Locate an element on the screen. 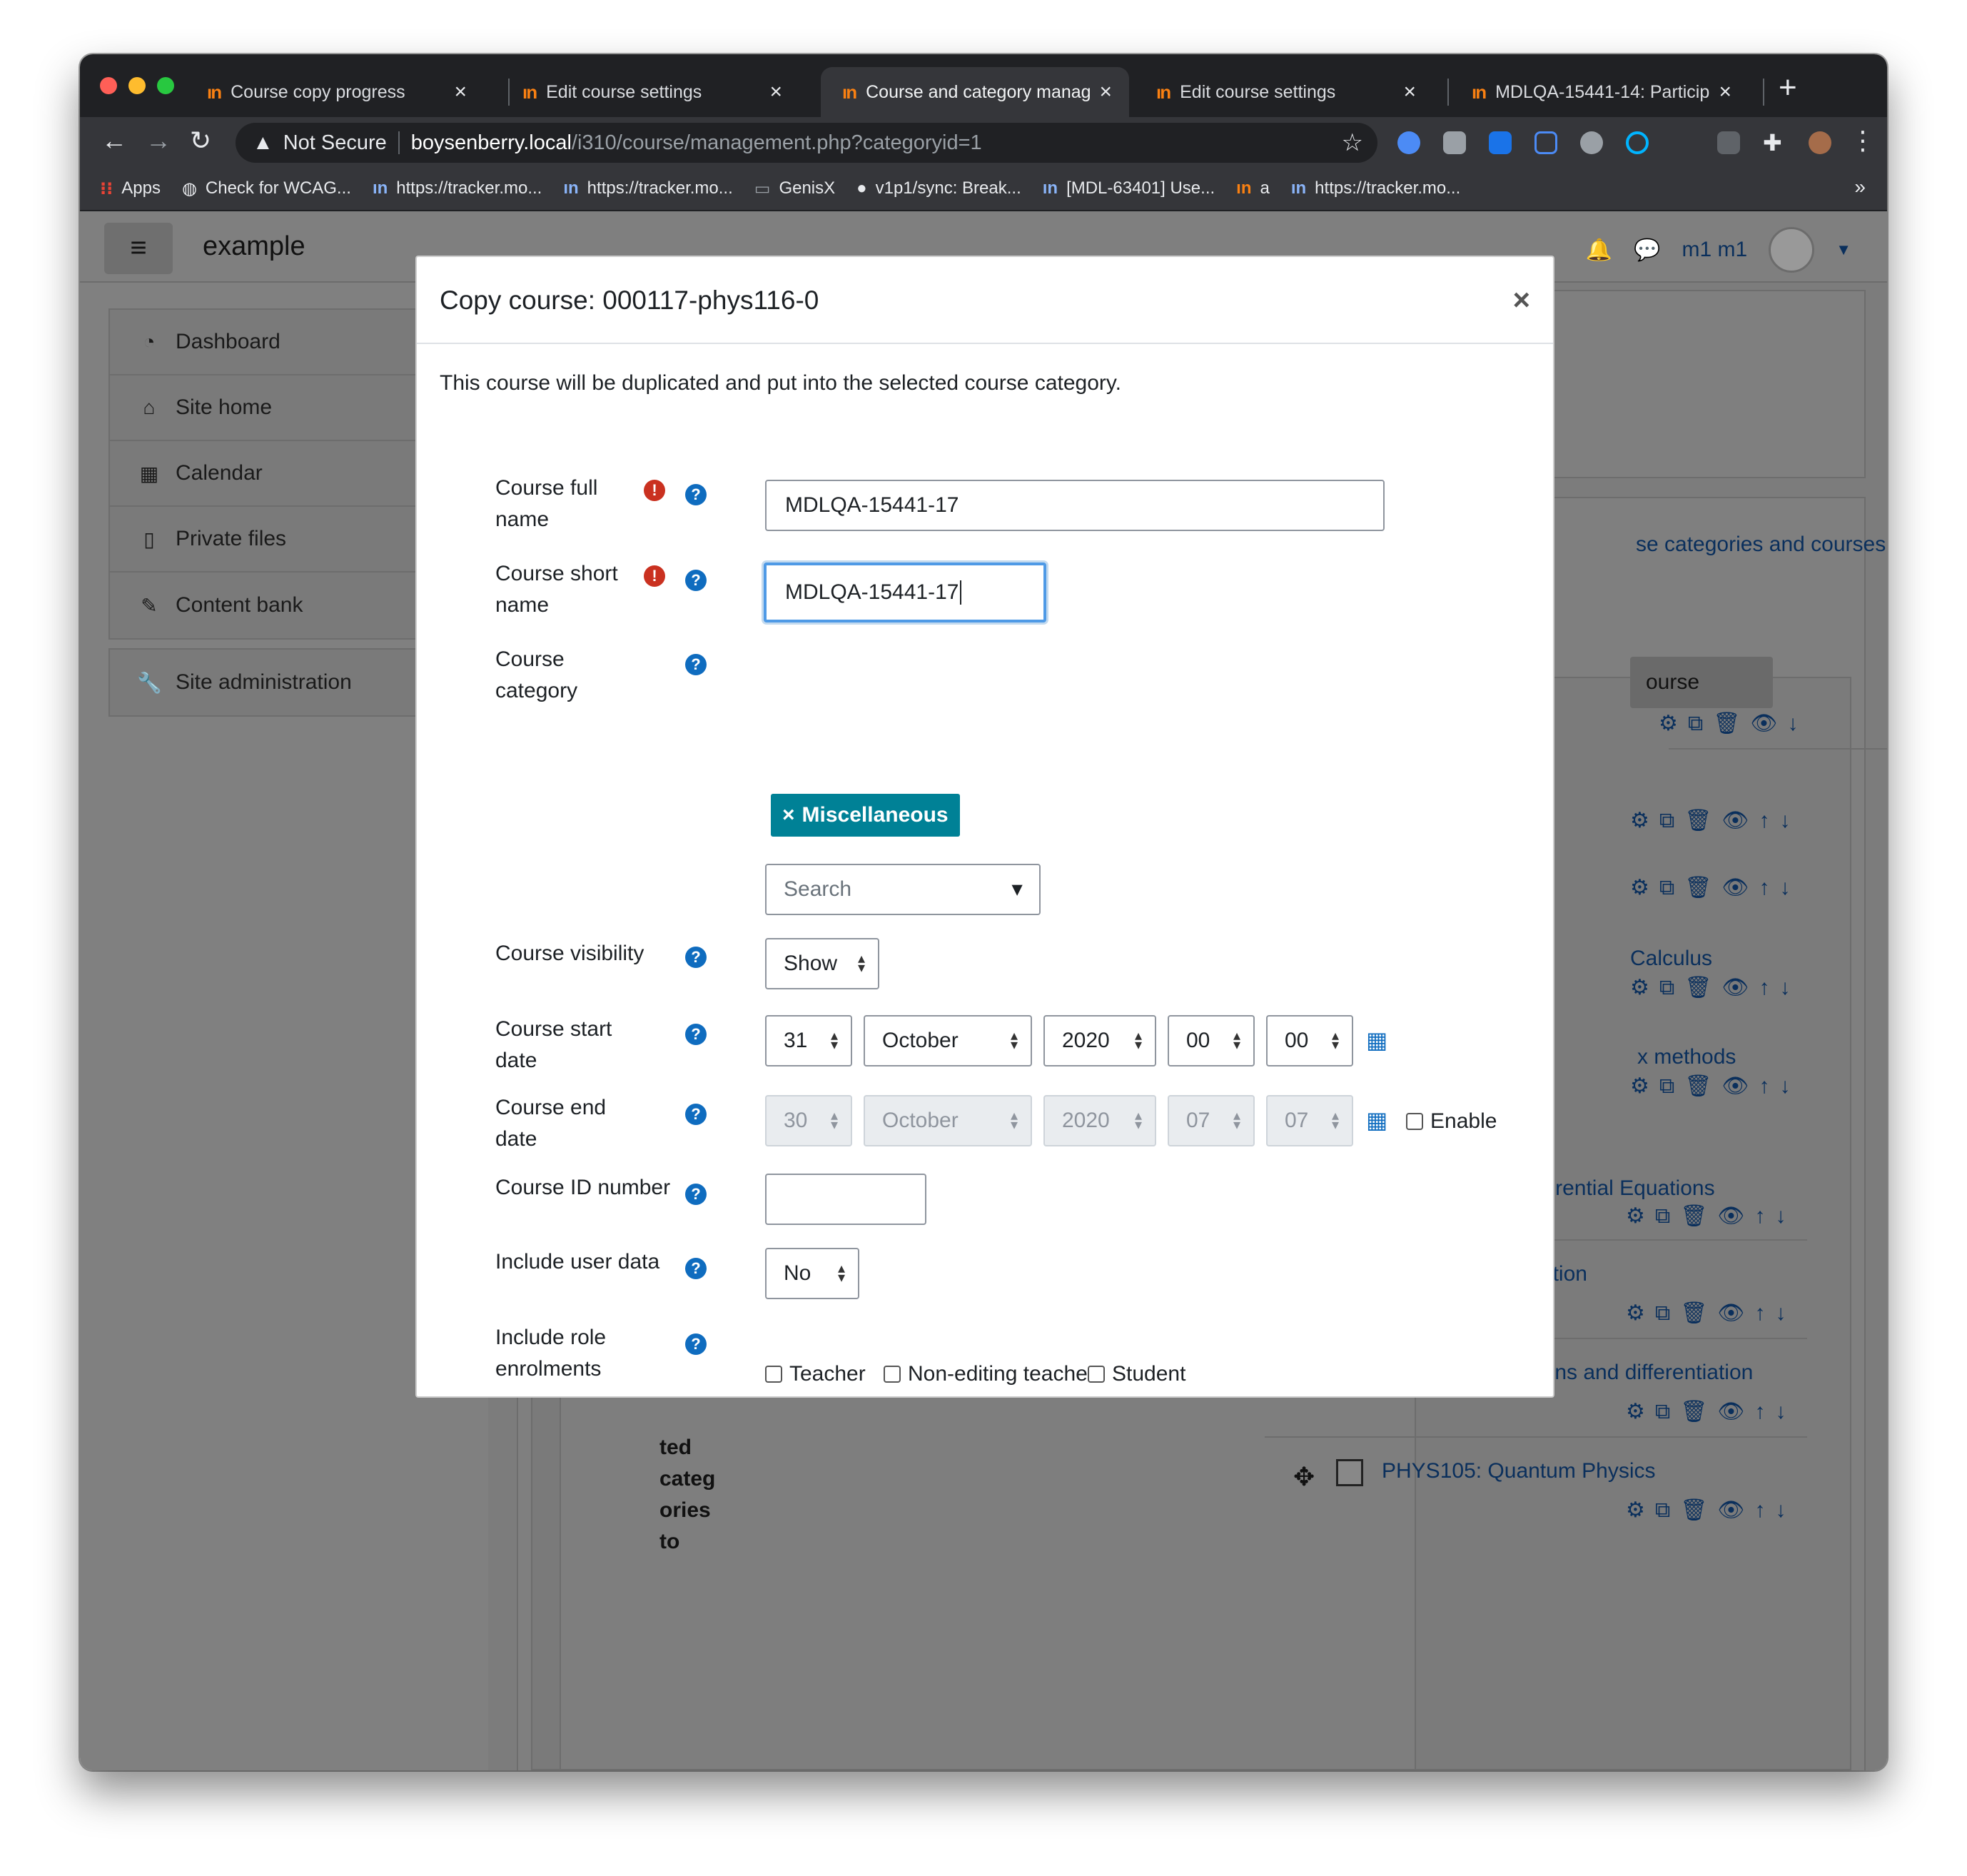 Image resolution: width=1967 pixels, height=1876 pixels. more-bookmarks-icon: » is located at coordinates (1860, 187).